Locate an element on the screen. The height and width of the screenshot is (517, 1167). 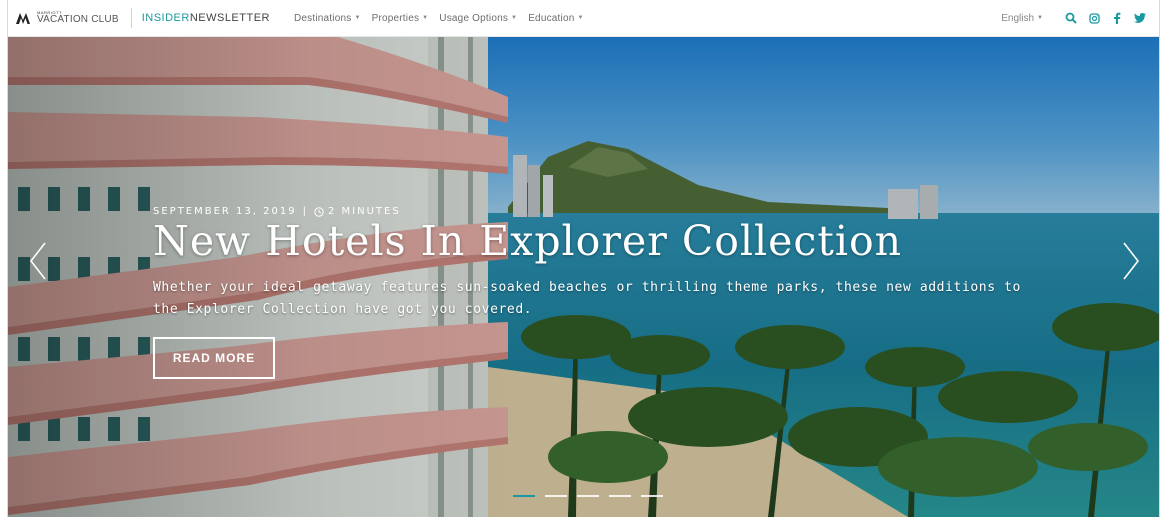
menu-item-label: Properties is located at coordinates (395, 18).